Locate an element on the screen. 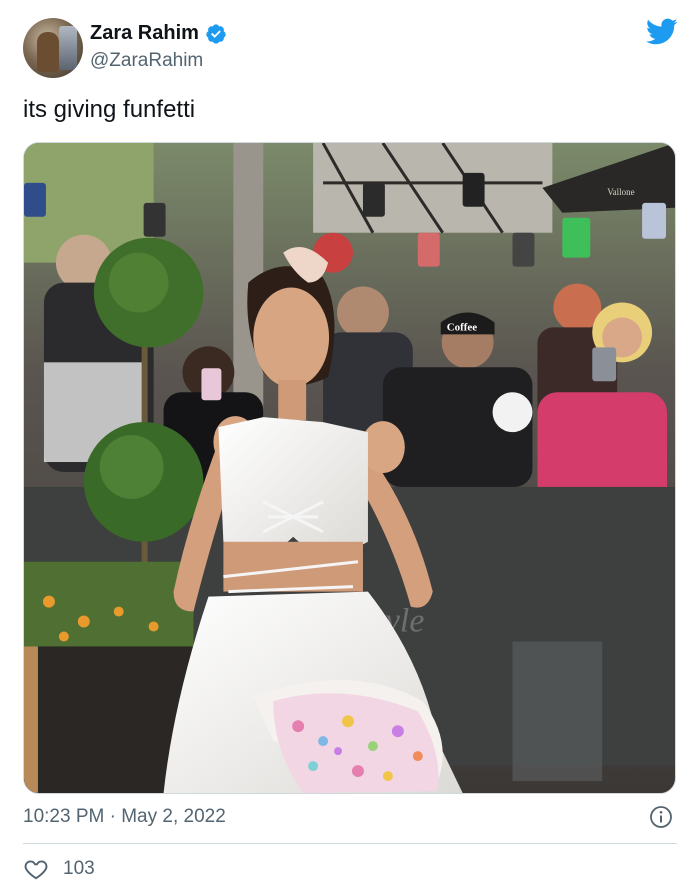  tweet-time: 10:23 PM is located at coordinates (64, 816).